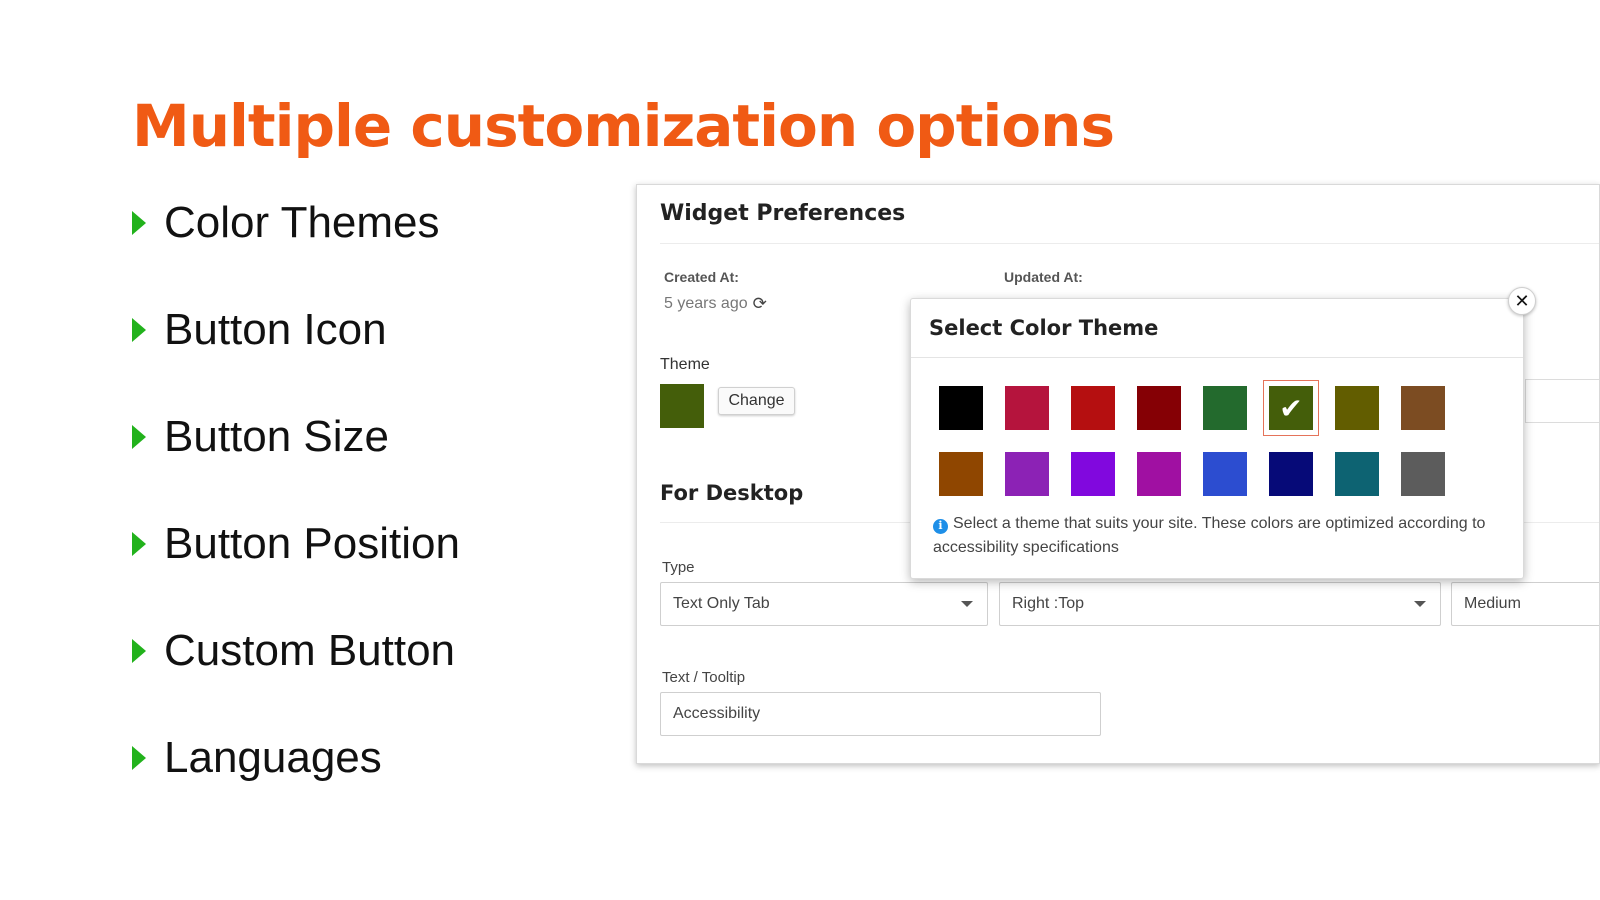 This screenshot has height=900, width=1600. I want to click on color-swatch: ✔, so click(1291, 408).